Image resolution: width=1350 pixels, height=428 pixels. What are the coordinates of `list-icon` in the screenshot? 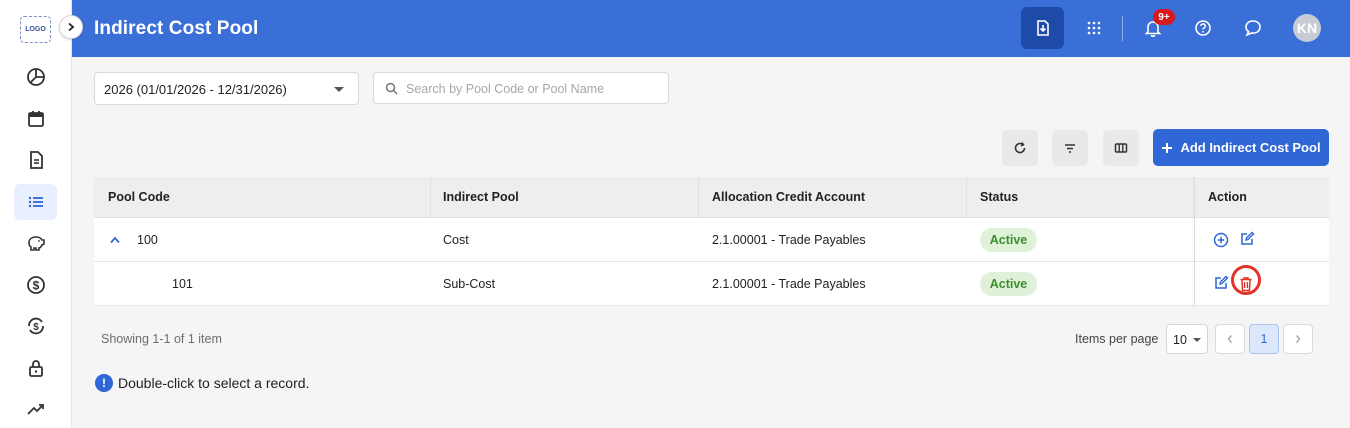 It's located at (35, 202).